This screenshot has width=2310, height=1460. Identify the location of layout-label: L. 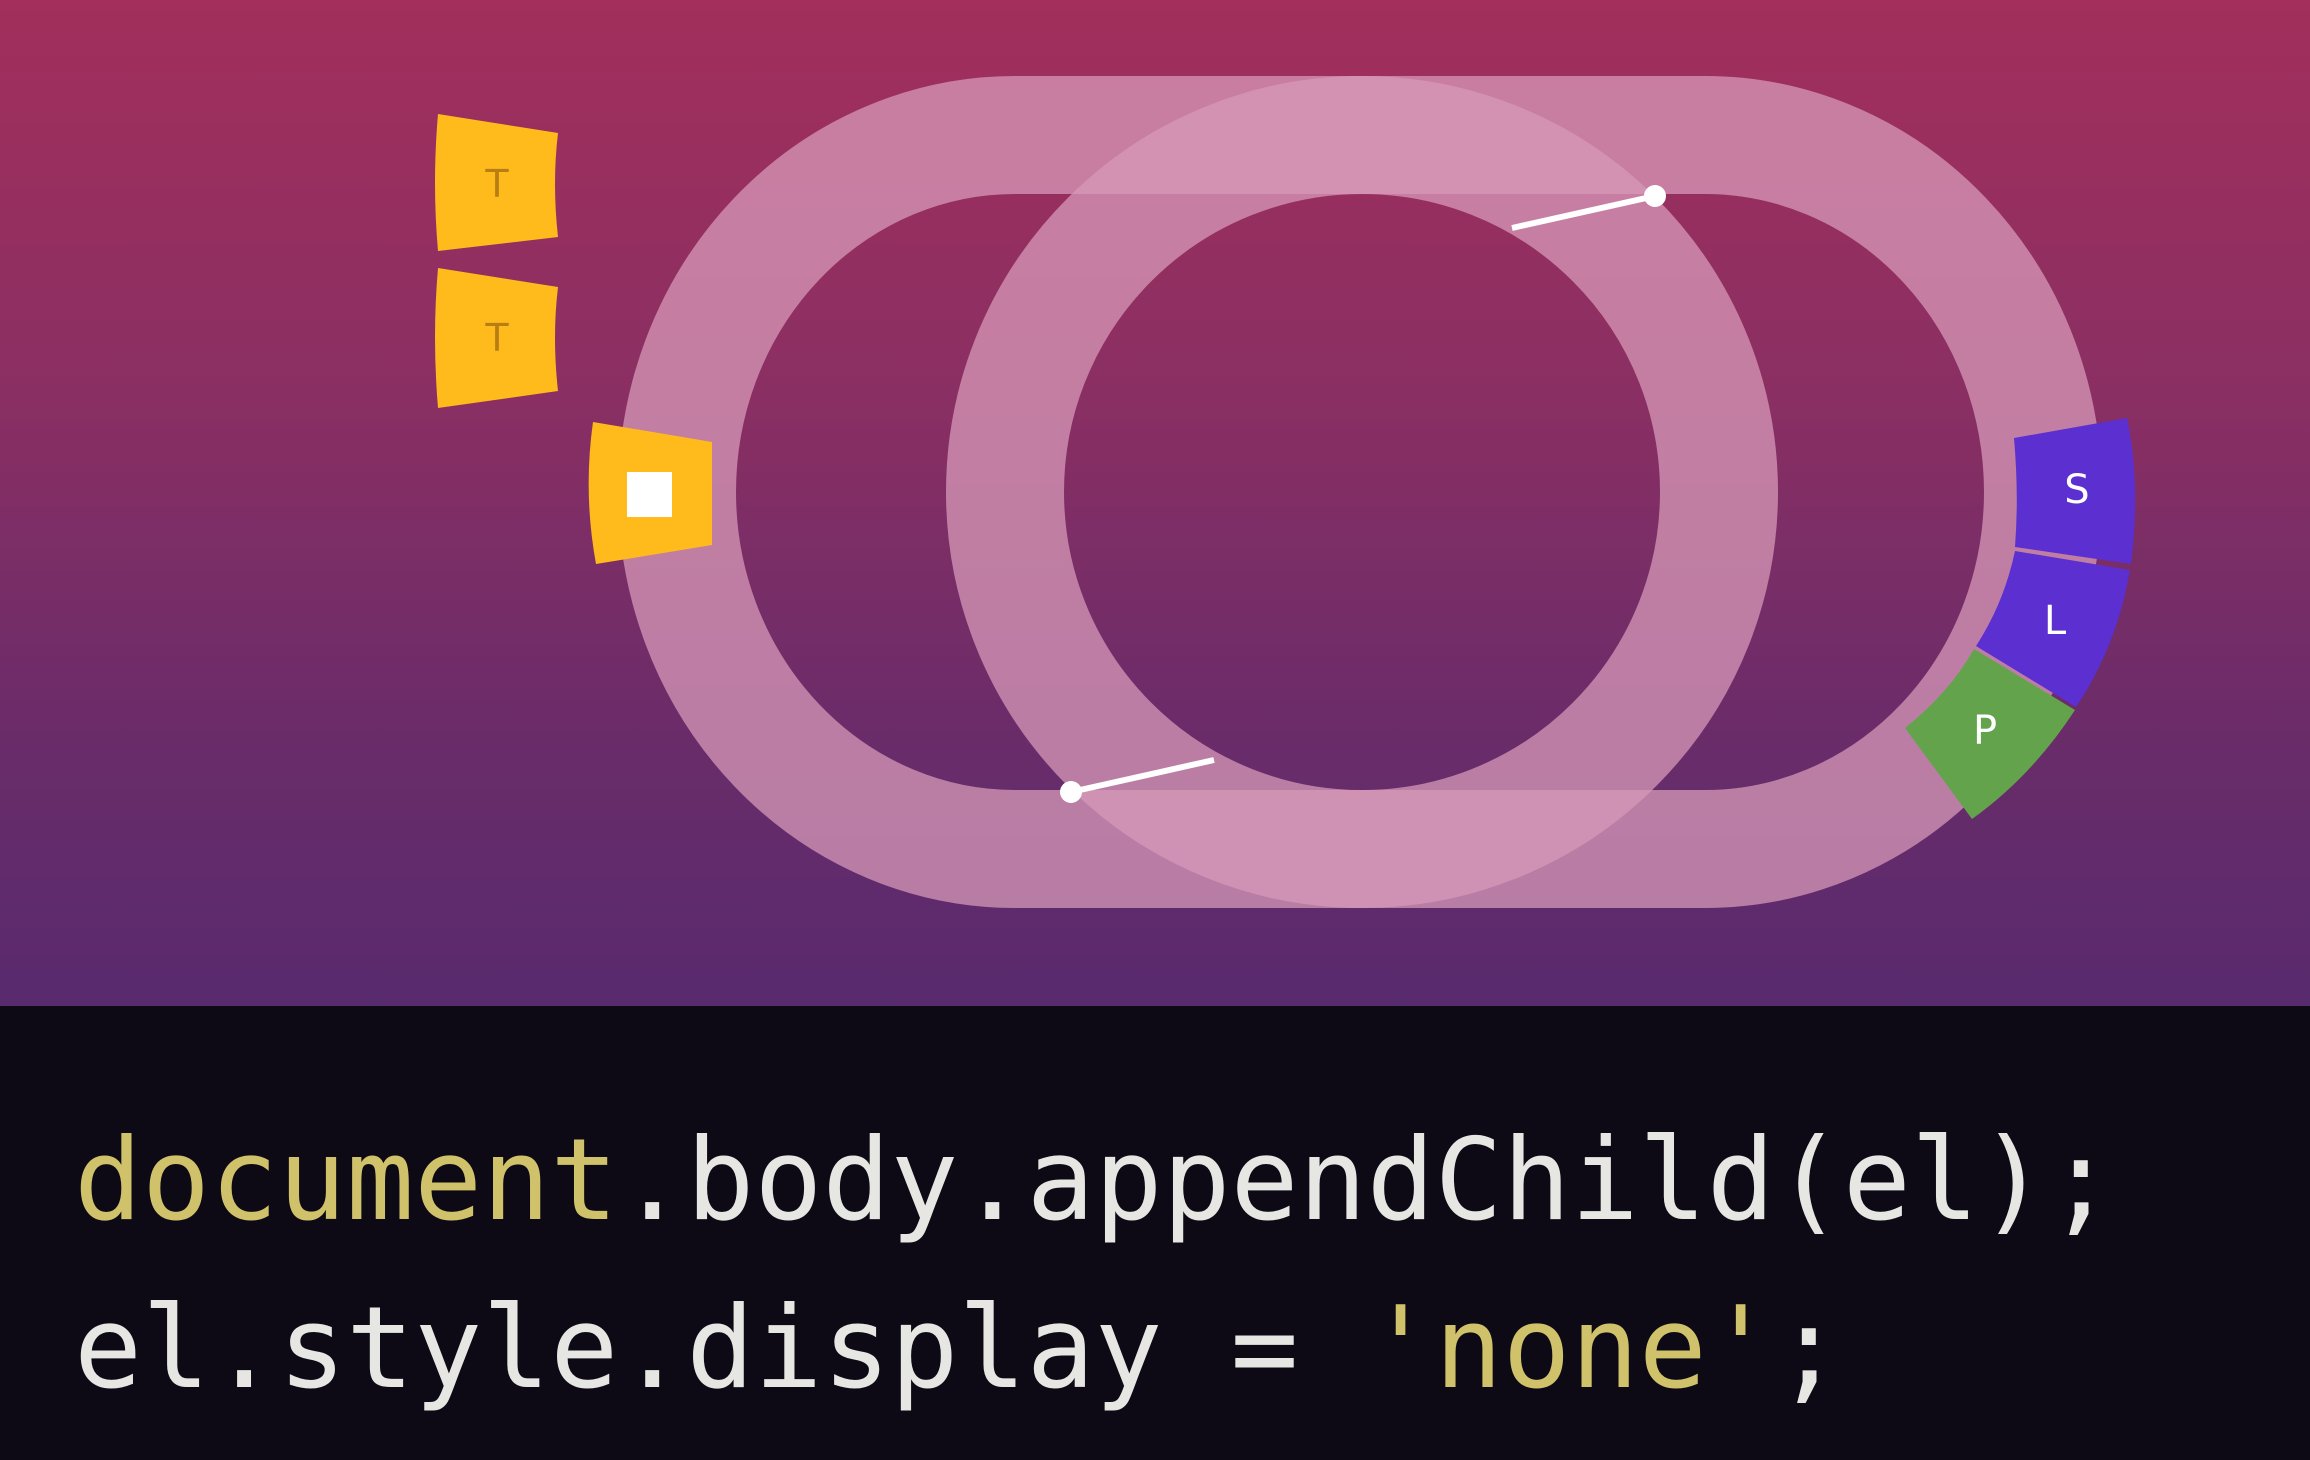
(2055, 621).